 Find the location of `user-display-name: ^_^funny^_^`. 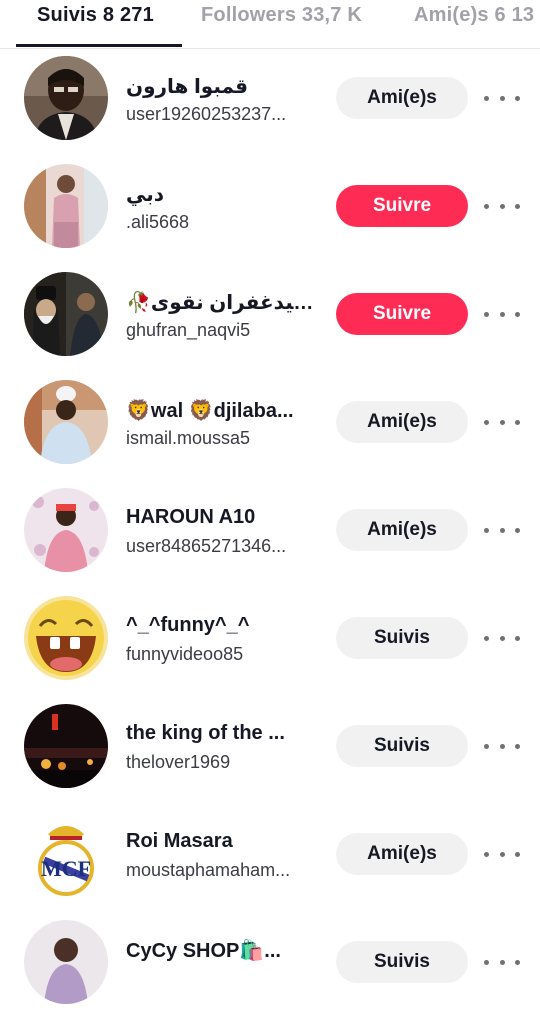

user-display-name: ^_^funny^_^ is located at coordinates (221, 625).